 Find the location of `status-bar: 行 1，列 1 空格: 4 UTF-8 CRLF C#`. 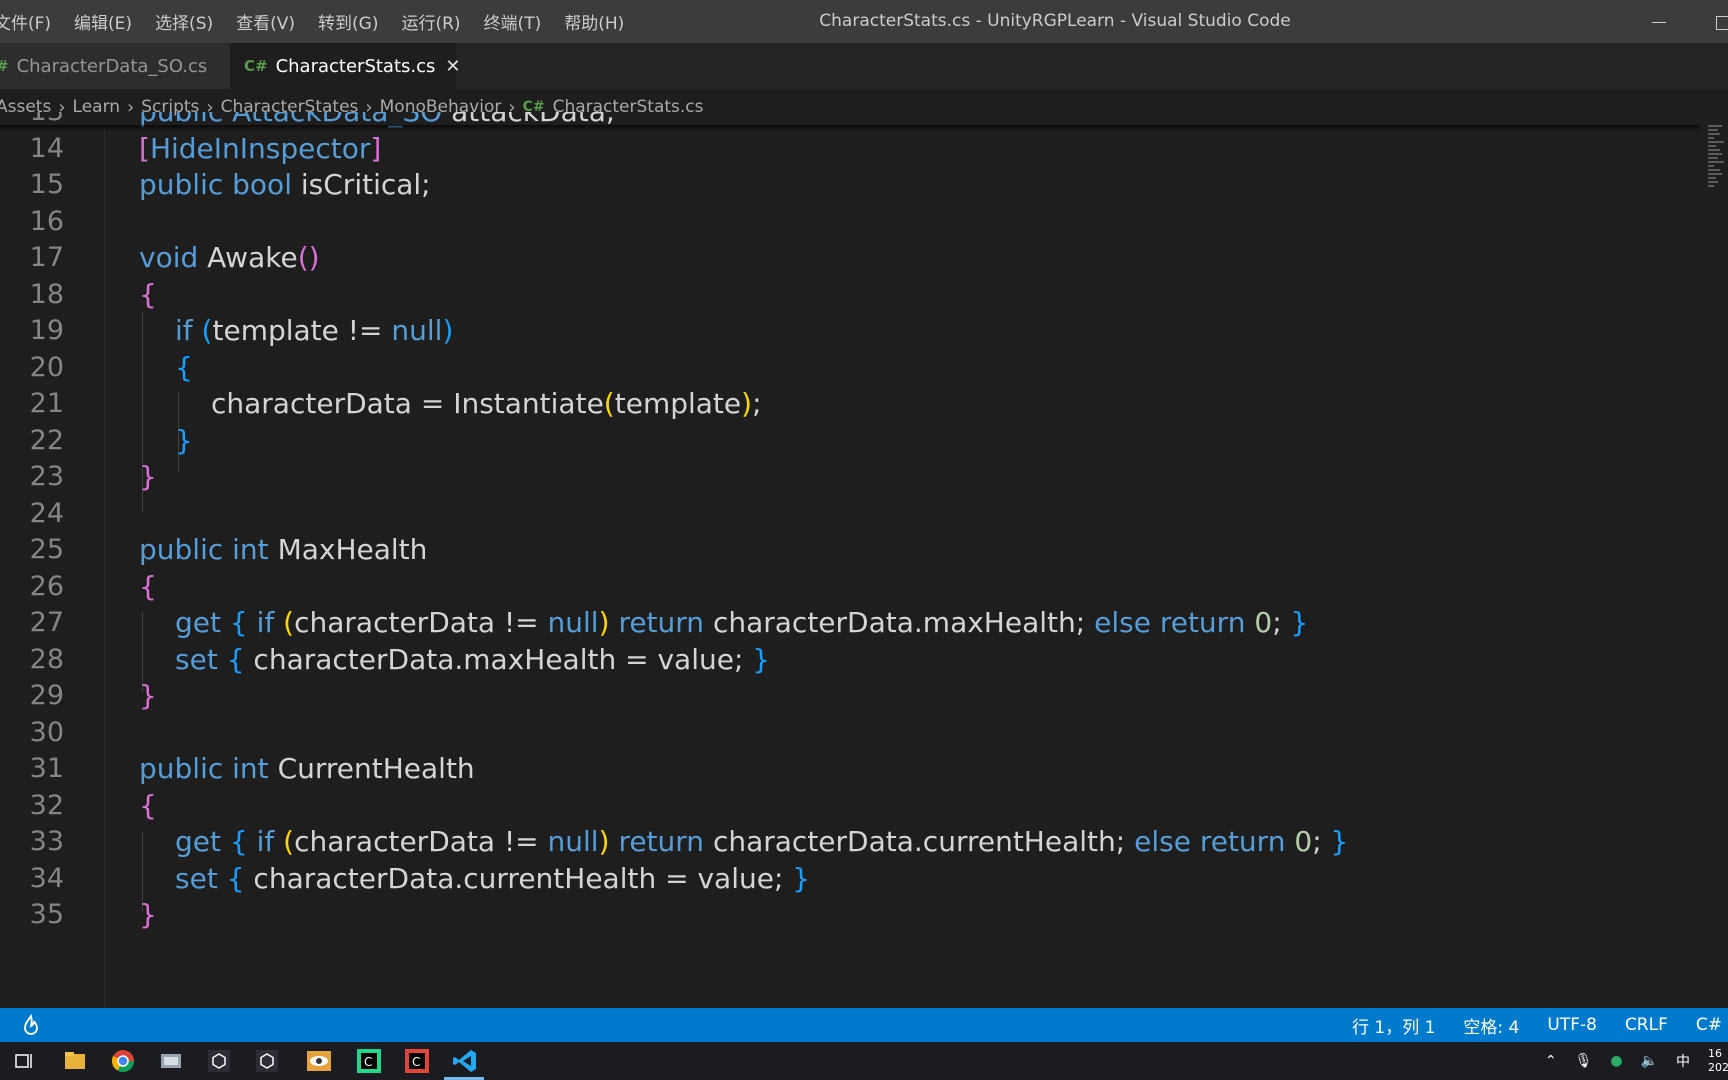

status-bar: 行 1，列 1 空格: 4 UTF-8 CRLF C# is located at coordinates (864, 1025).